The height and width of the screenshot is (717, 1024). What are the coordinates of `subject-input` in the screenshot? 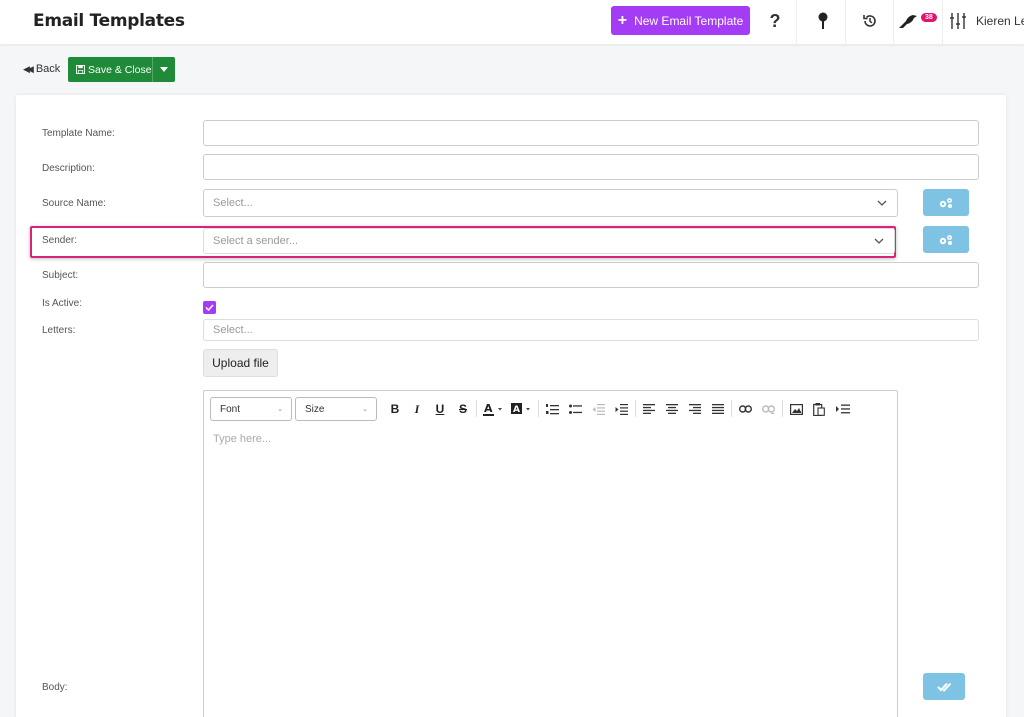 It's located at (591, 275).